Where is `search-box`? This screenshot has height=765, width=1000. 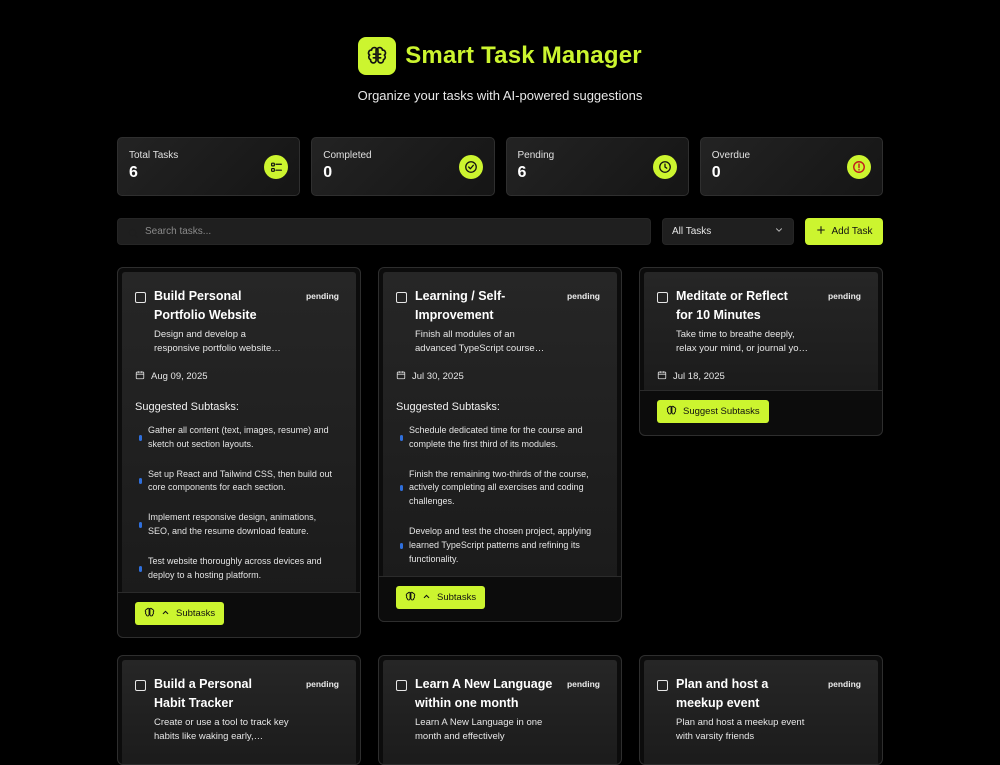 search-box is located at coordinates (384, 231).